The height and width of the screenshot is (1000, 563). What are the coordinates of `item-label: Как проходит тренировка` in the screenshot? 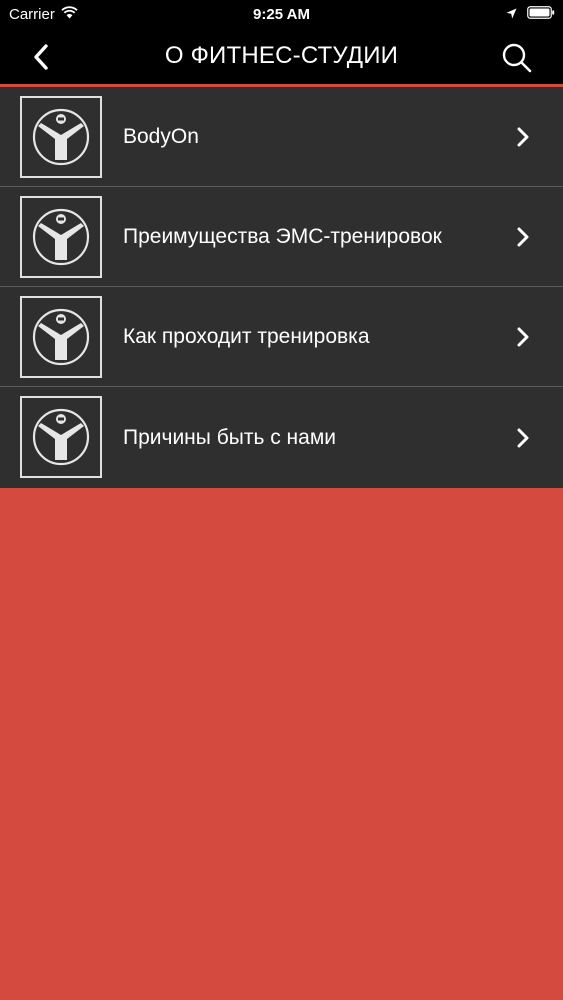 It's located at (246, 336).